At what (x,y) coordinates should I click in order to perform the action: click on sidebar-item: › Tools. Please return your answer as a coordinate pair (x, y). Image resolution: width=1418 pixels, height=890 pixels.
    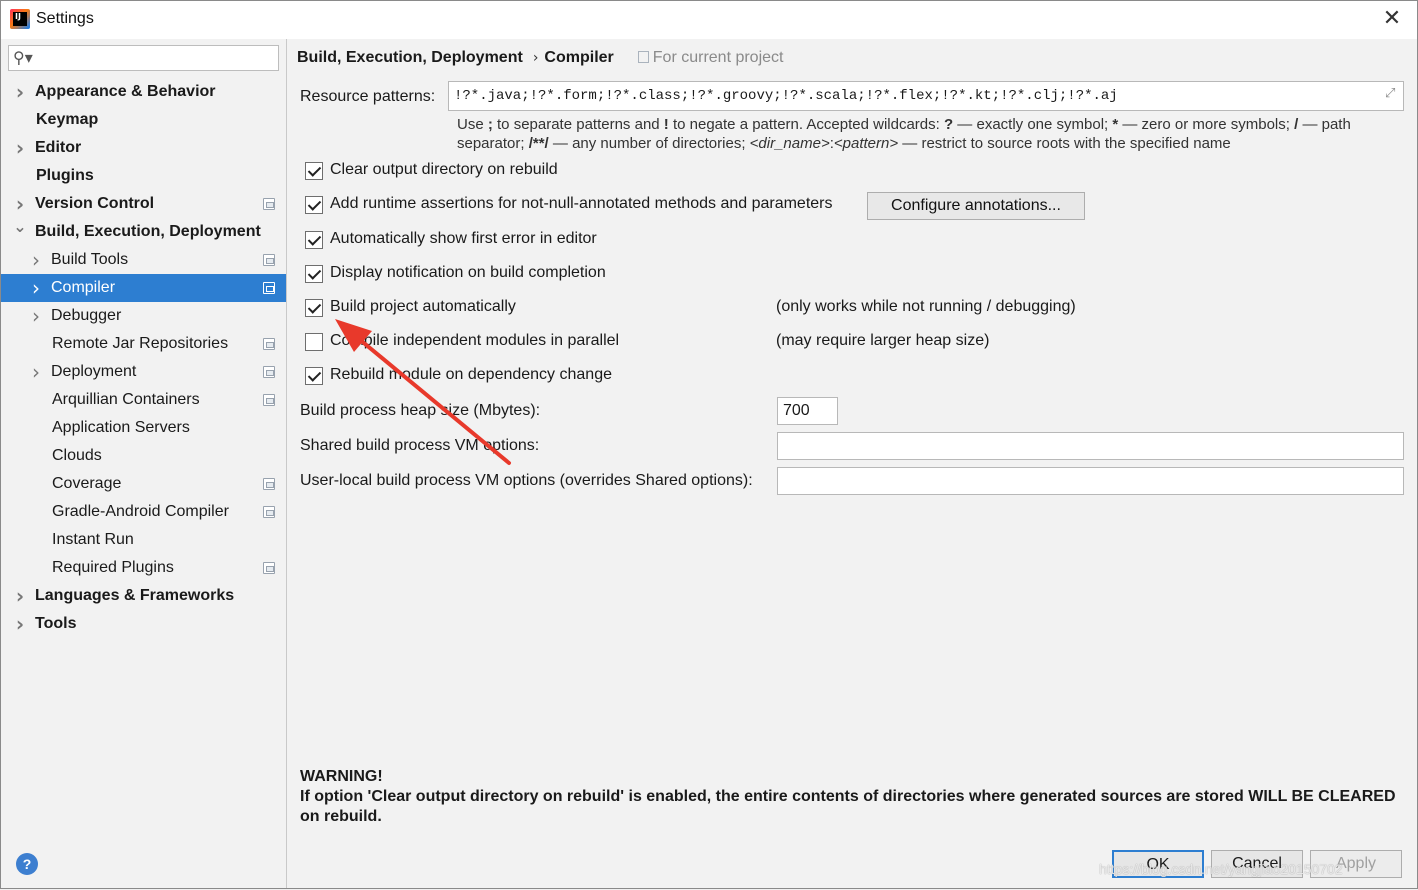
    Looking at the image, I should click on (143, 624).